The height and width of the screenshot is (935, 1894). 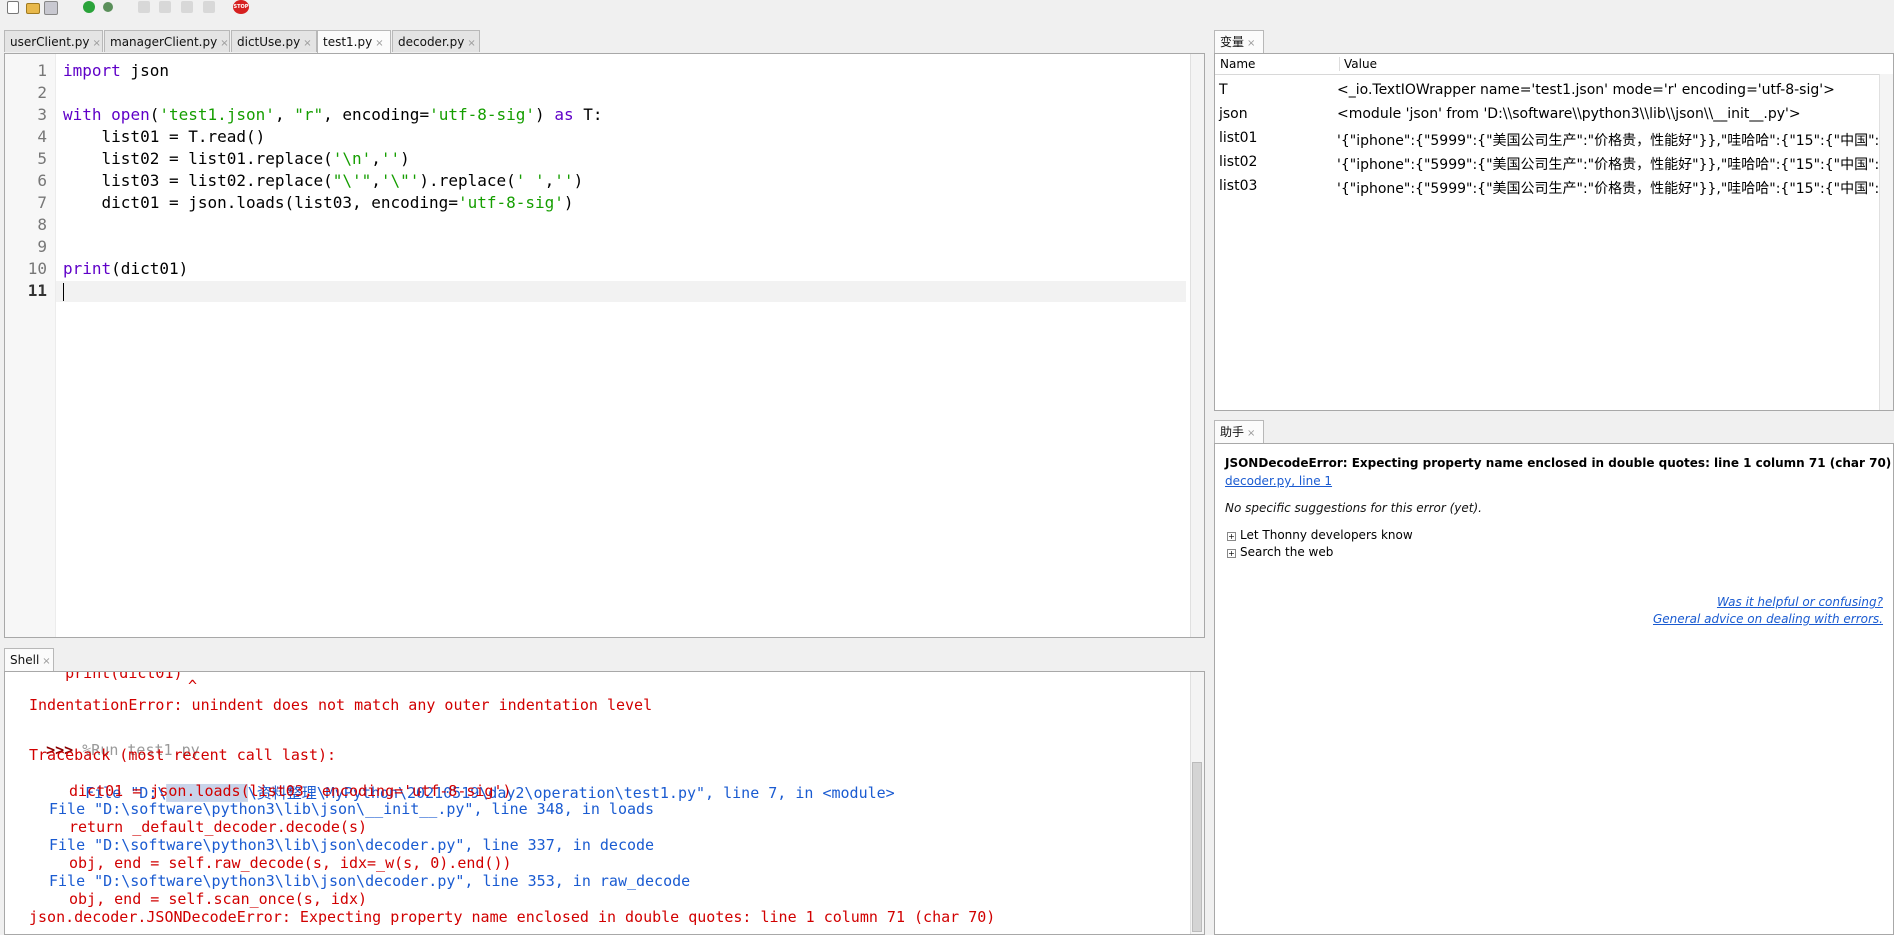 What do you see at coordinates (42, 70) in the screenshot?
I see `line-number: 1` at bounding box center [42, 70].